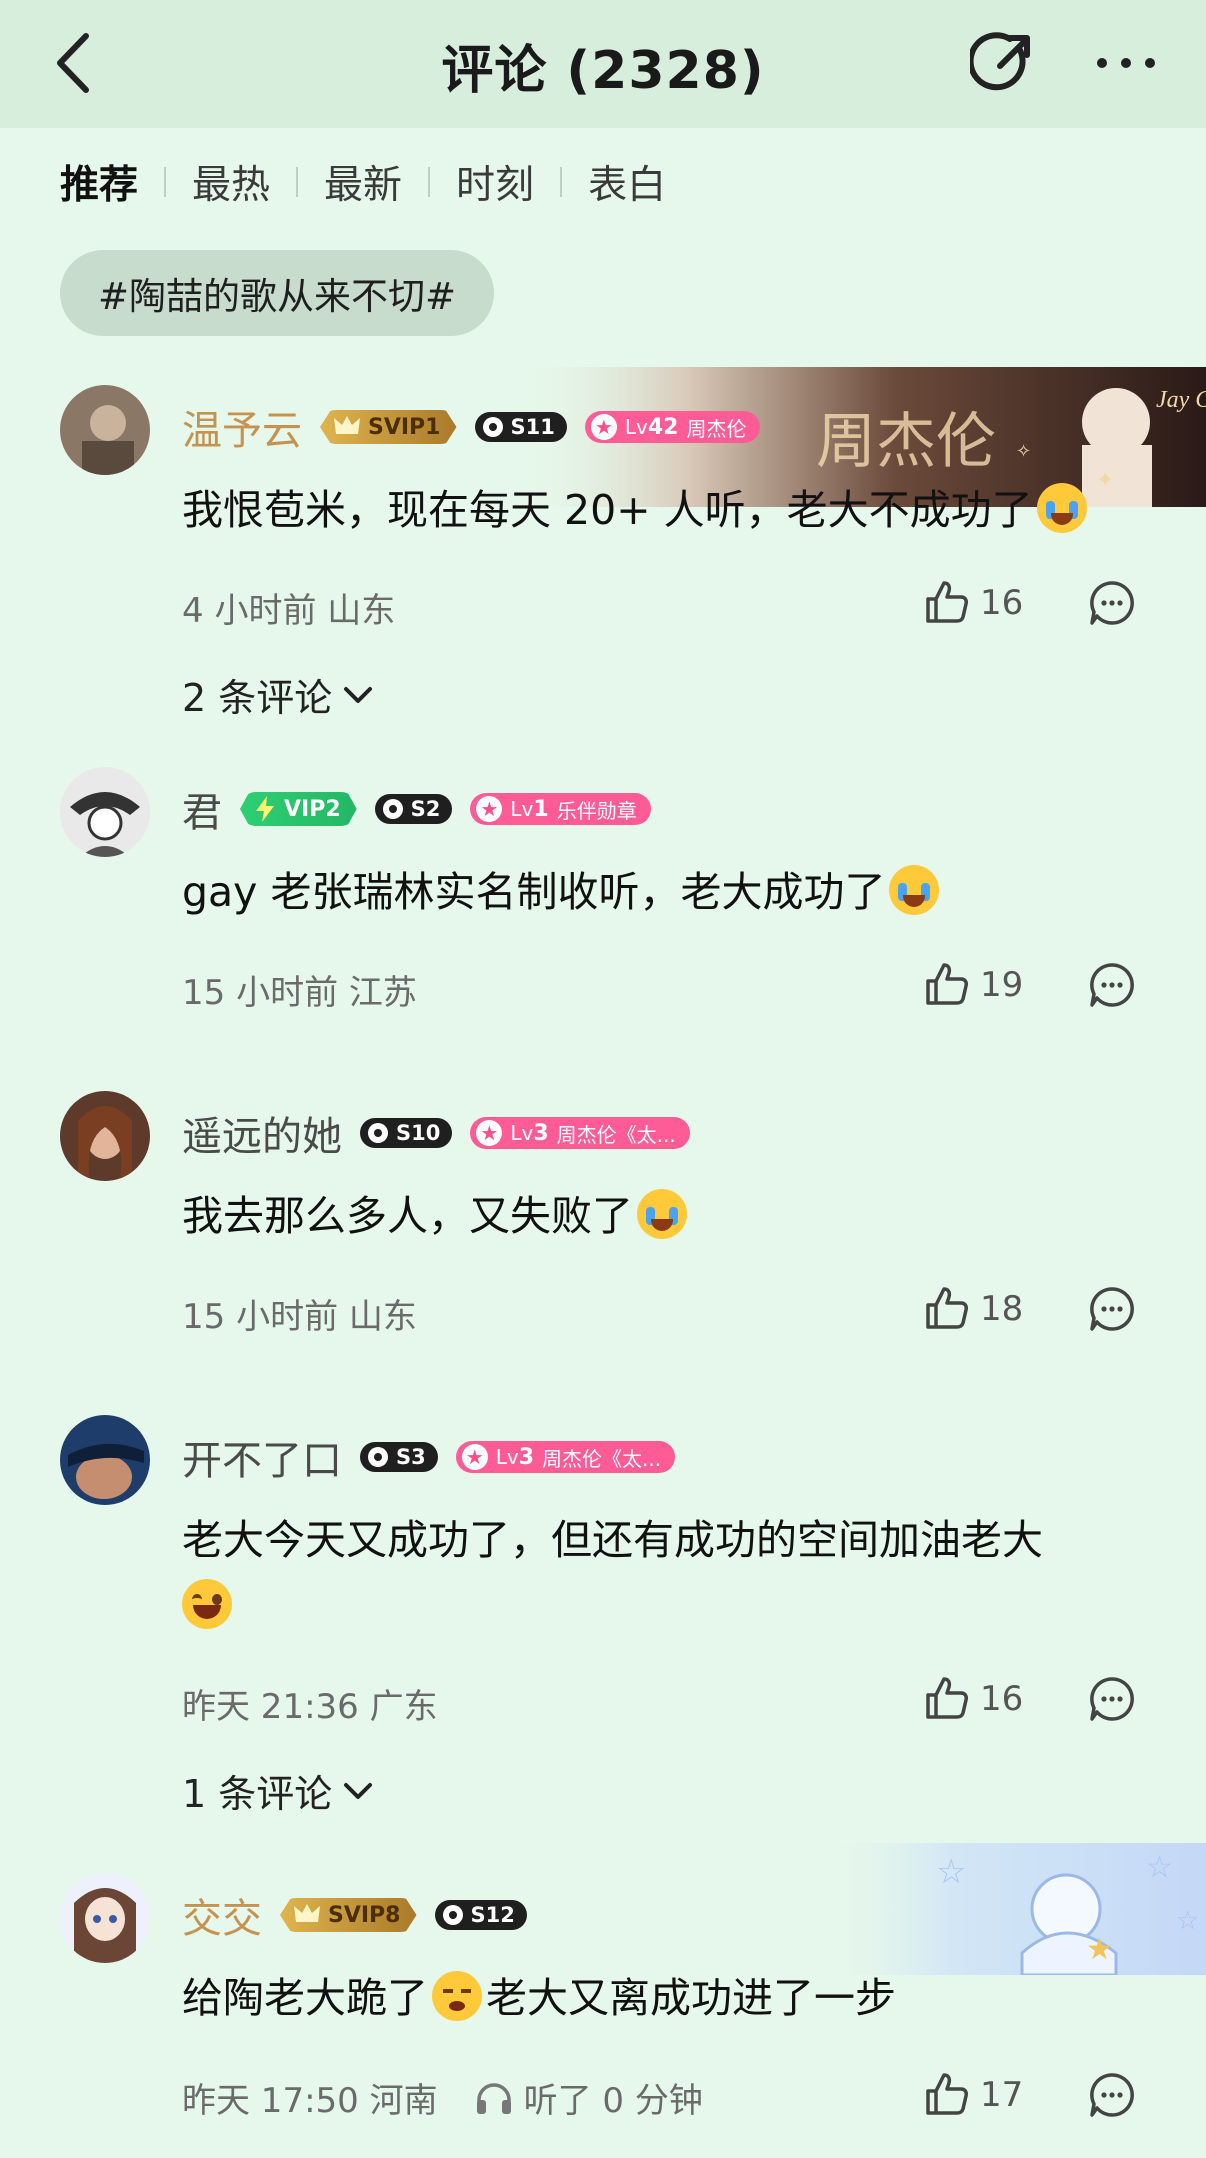 Image resolution: width=1206 pixels, height=2158 pixels. Describe the element at coordinates (222, 1915) in the screenshot. I see `username: 交交` at that location.